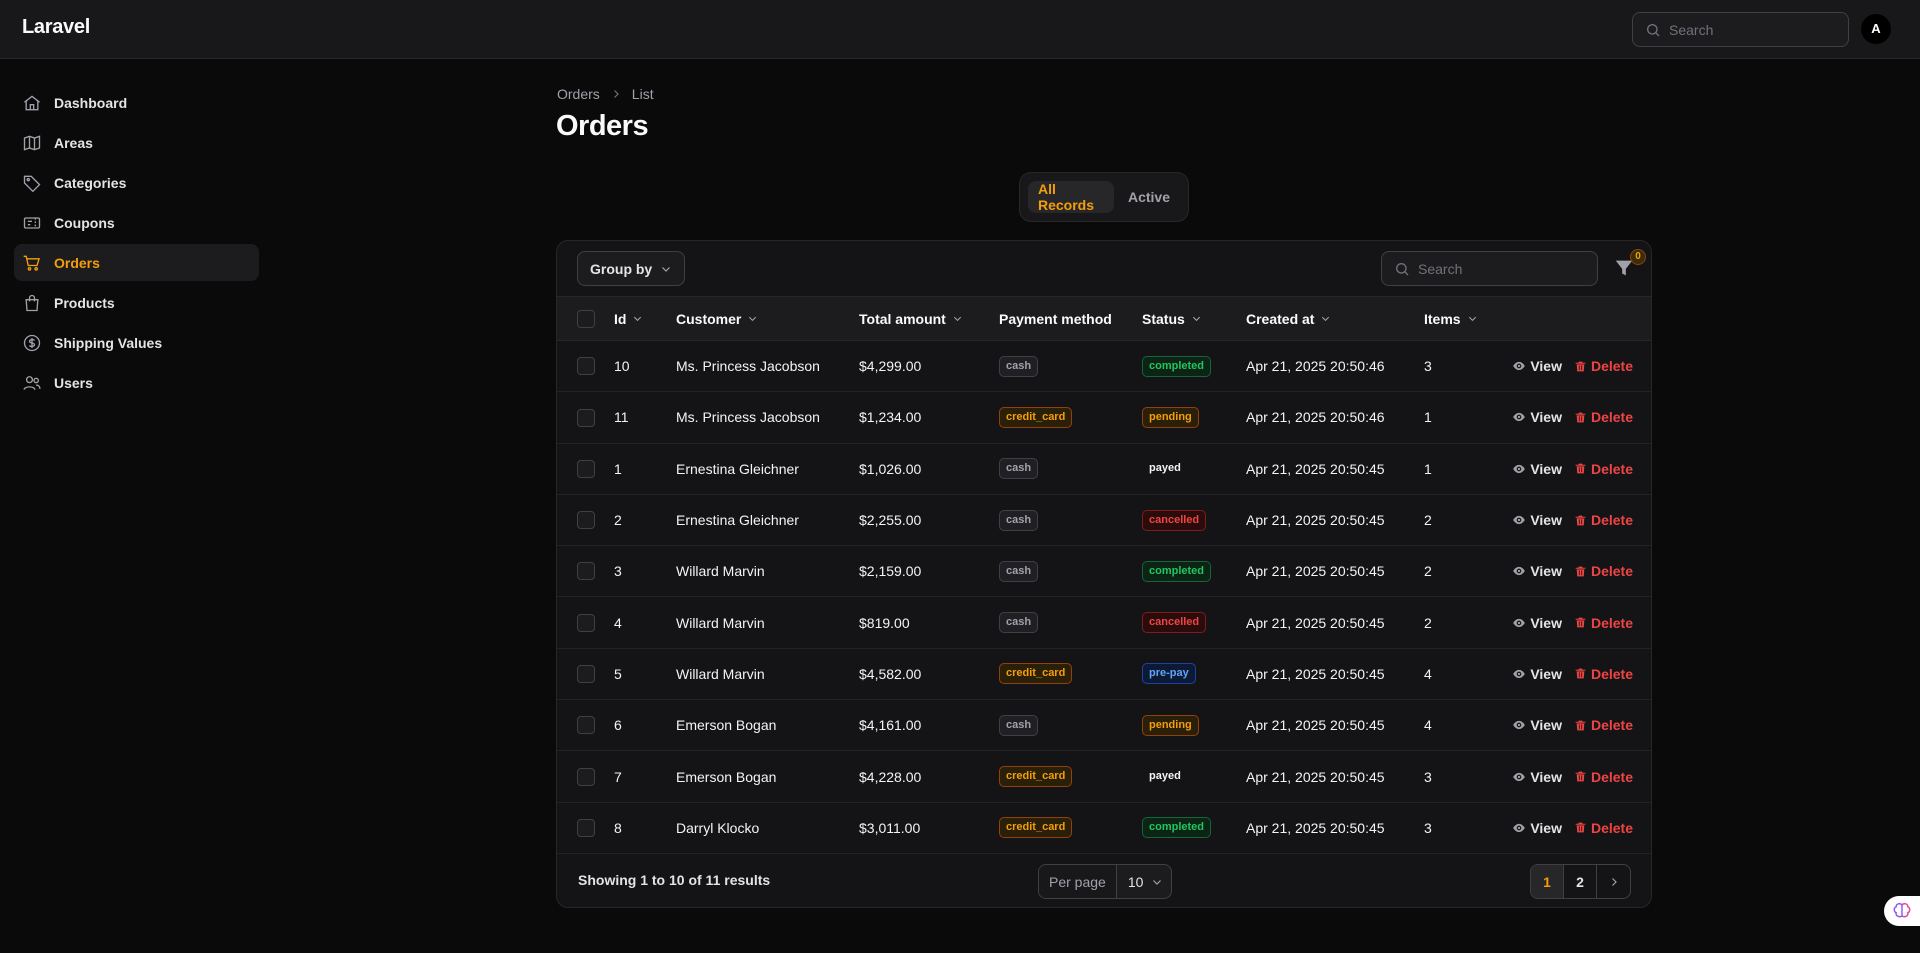  Describe the element at coordinates (618, 520) in the screenshot. I see `order-id: 2` at that location.